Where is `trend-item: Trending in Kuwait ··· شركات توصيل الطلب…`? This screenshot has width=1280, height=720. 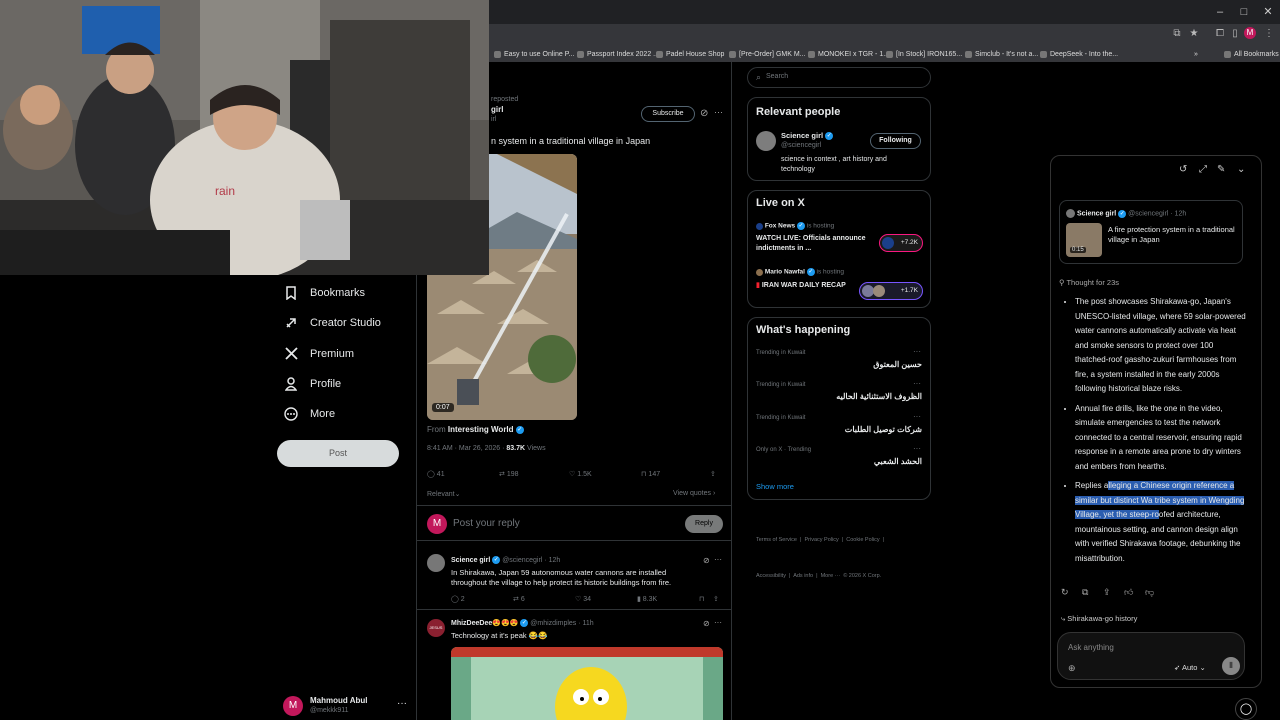 trend-item: Trending in Kuwait ··· شركات توصيل الطلب… is located at coordinates (839, 427).